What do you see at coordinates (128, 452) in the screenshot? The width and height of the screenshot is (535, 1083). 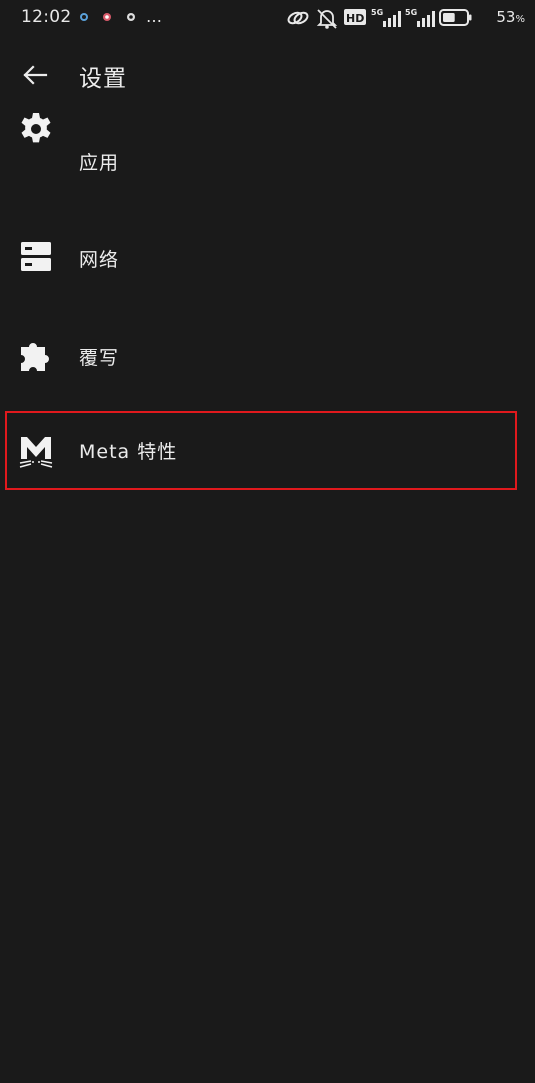 I see `settings-item-label: Meta 特性` at bounding box center [128, 452].